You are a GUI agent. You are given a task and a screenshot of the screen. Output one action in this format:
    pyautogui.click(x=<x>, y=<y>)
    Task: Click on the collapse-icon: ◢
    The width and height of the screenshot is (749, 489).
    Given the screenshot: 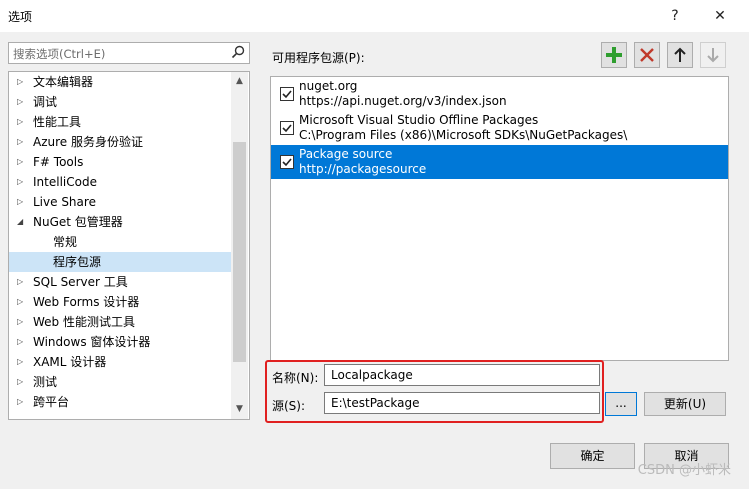 What is the action you would take?
    pyautogui.click(x=20, y=222)
    